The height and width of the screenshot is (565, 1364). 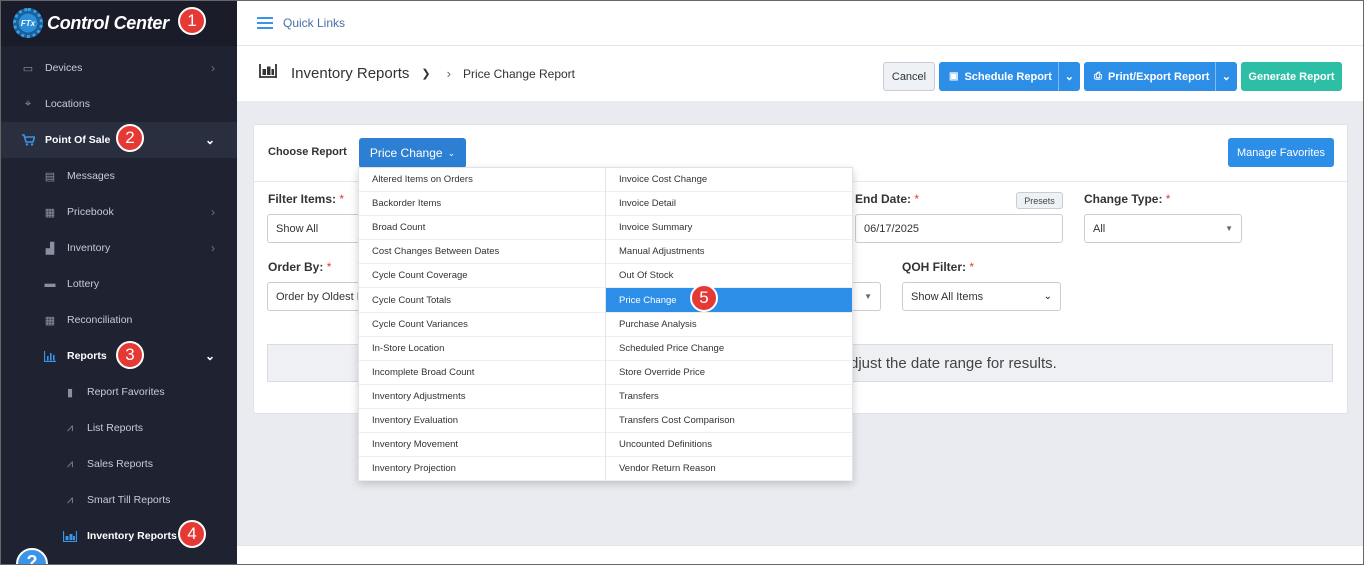 I want to click on cancel-button: Cancel, so click(x=909, y=76).